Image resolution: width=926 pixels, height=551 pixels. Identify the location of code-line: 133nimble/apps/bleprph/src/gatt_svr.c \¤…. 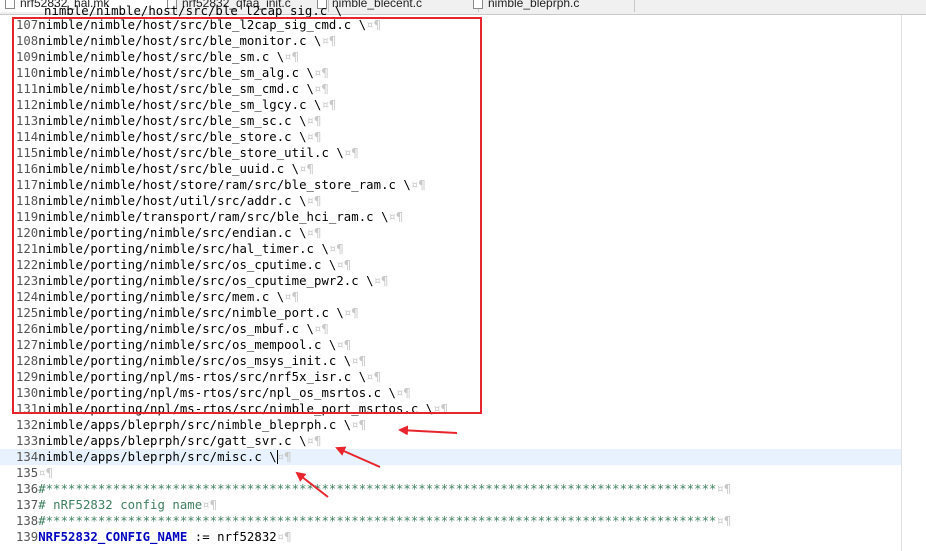
(168, 441).